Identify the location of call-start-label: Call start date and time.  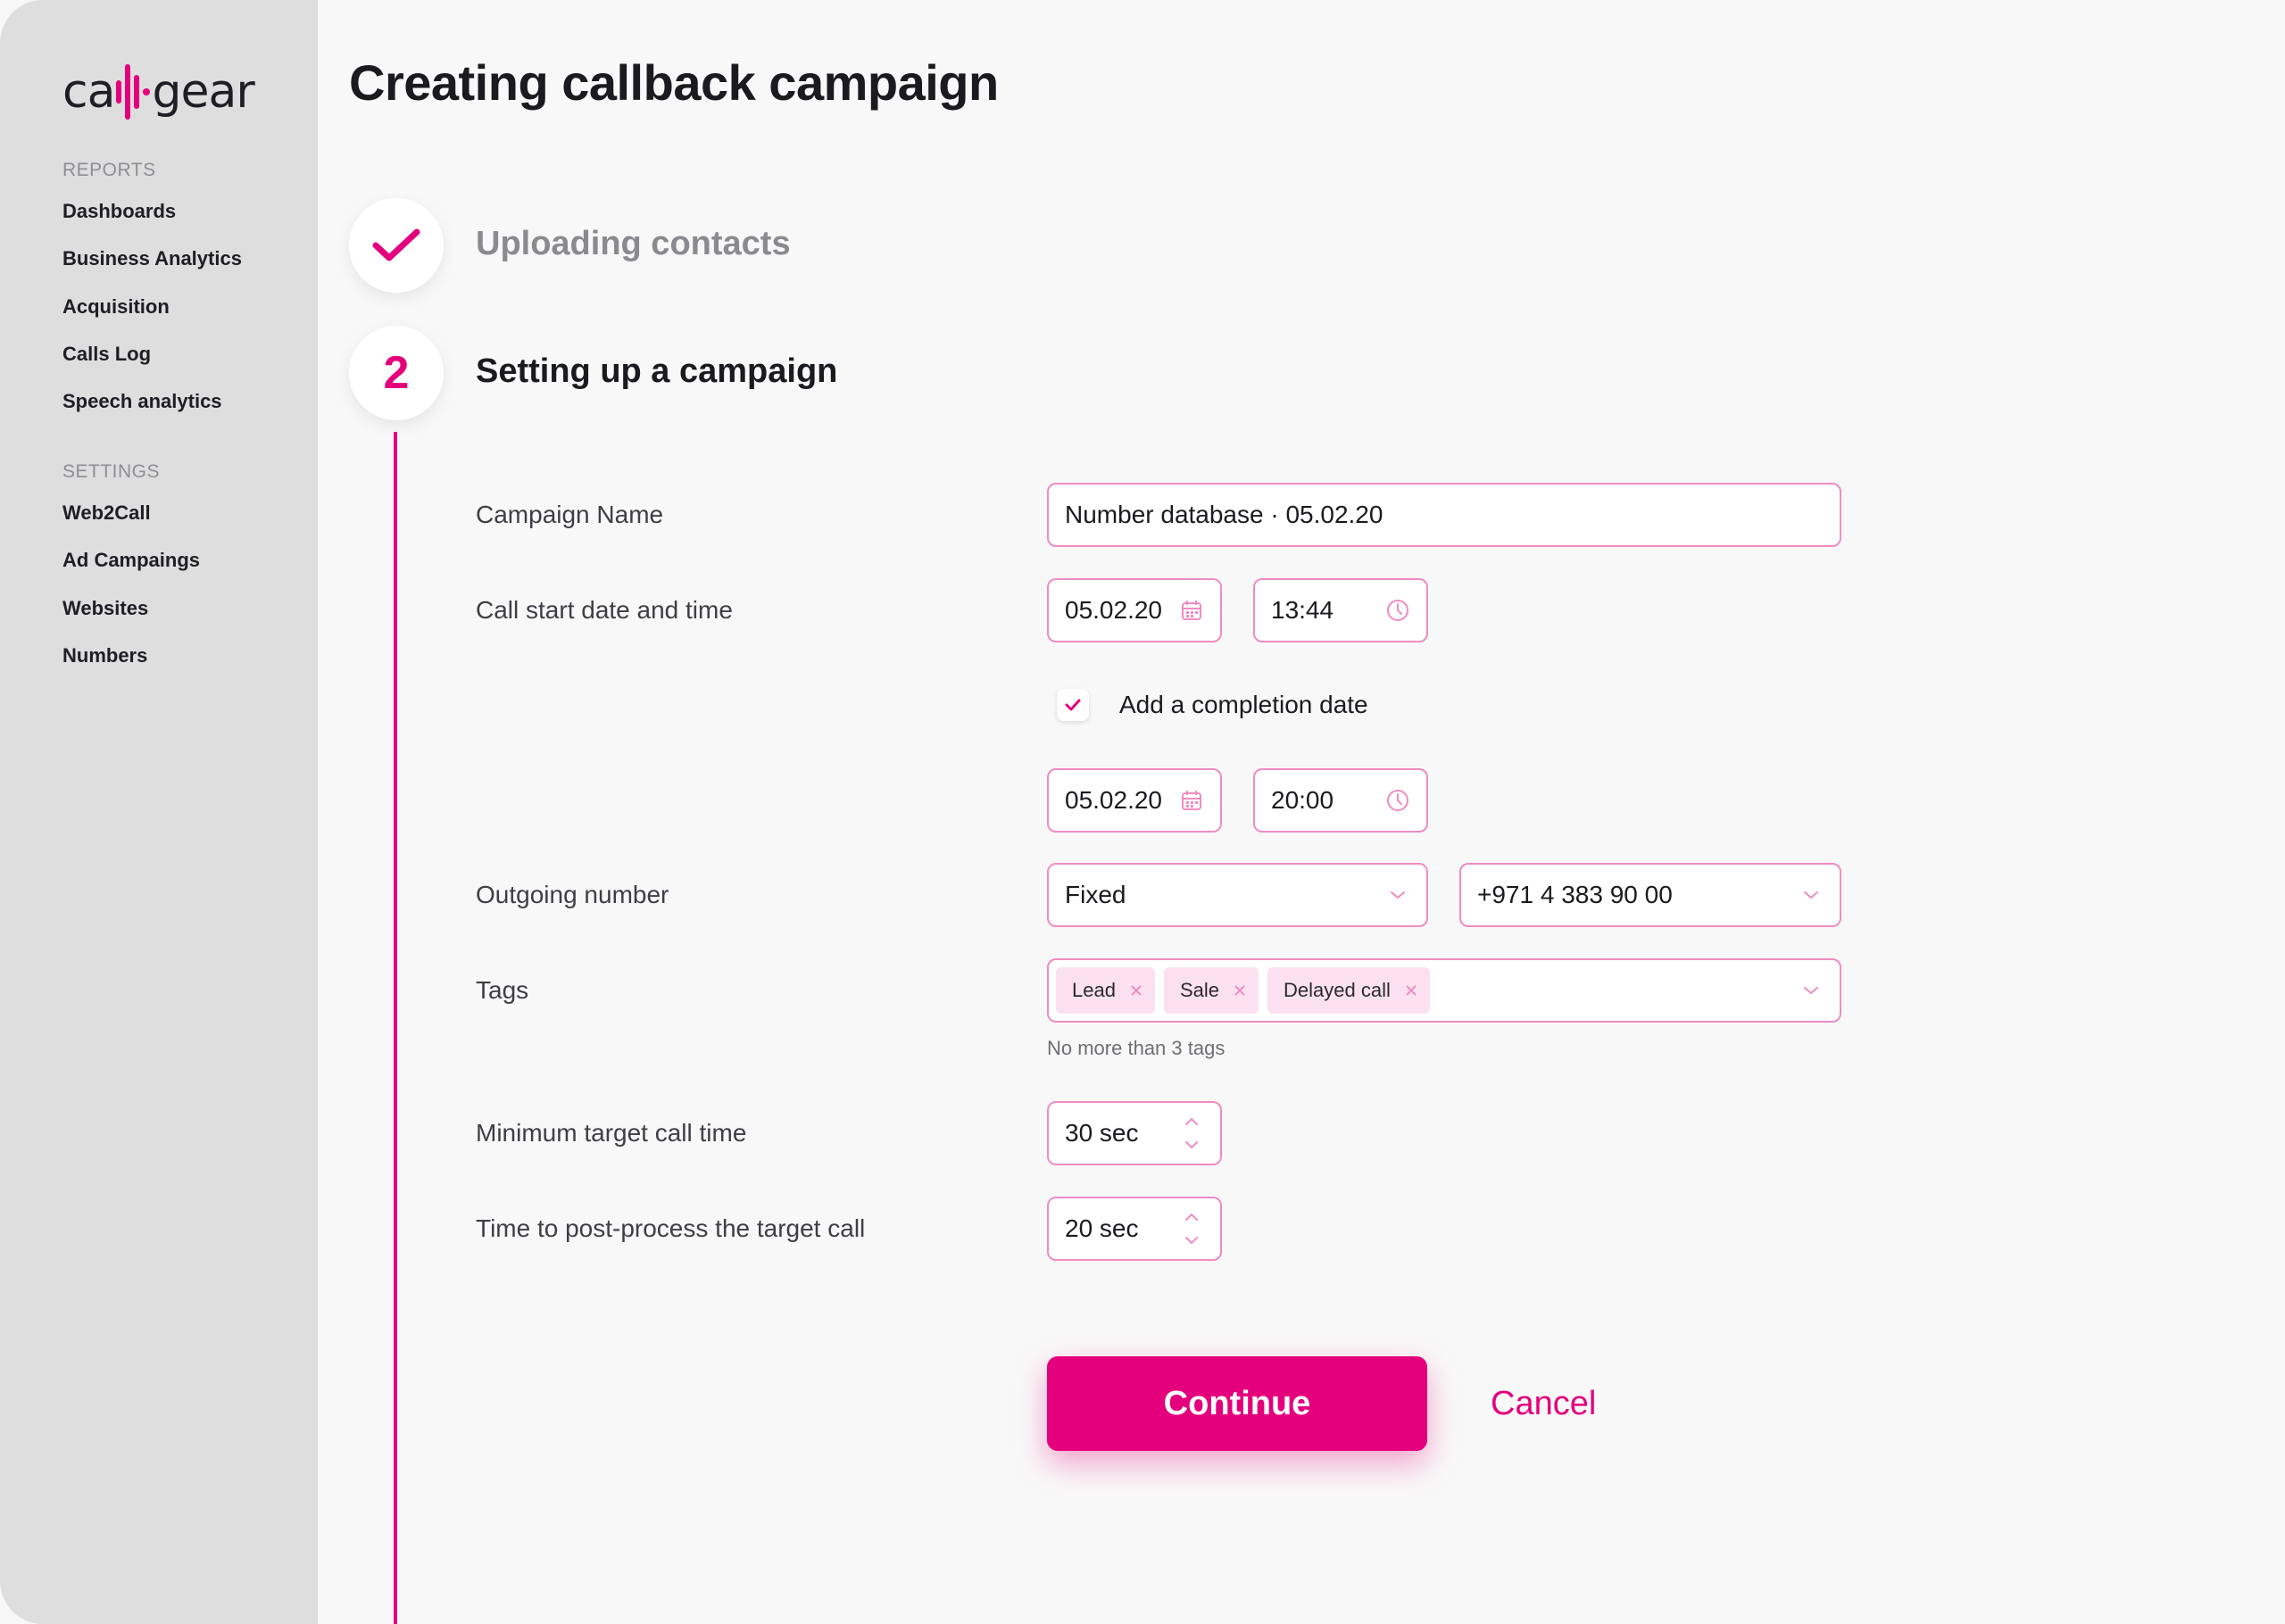
(604, 610).